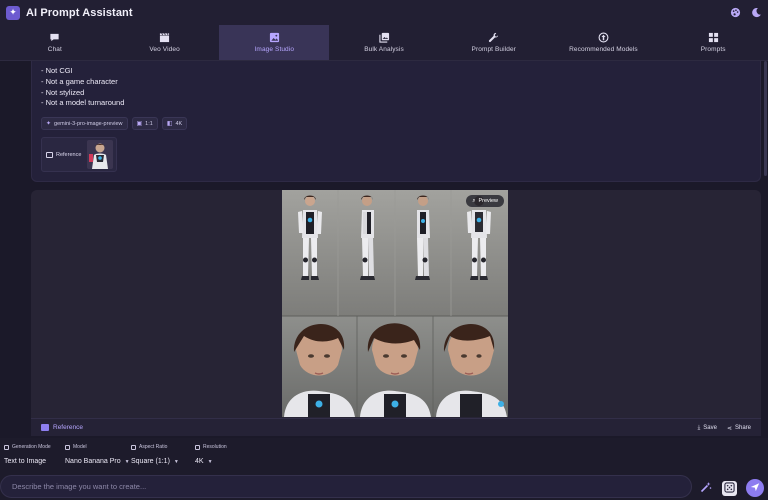  I want to click on tab-label: Recommended Models, so click(603, 49).